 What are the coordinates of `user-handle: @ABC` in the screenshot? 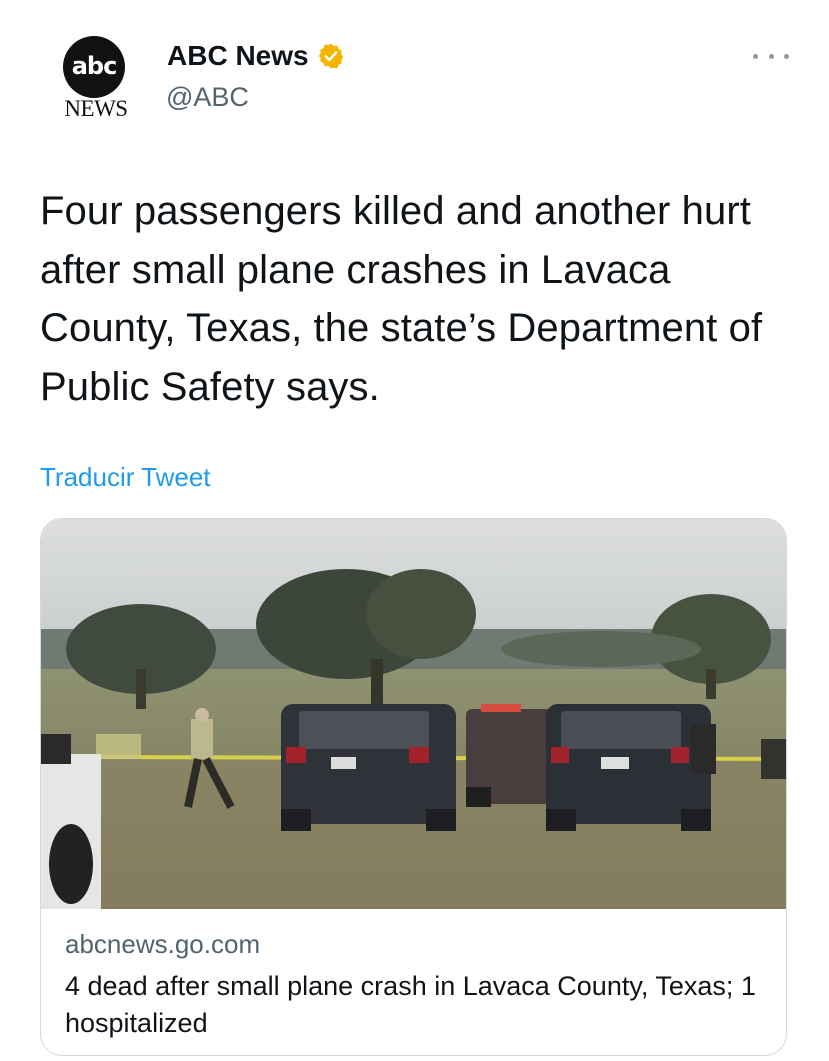 It's located at (207, 97).